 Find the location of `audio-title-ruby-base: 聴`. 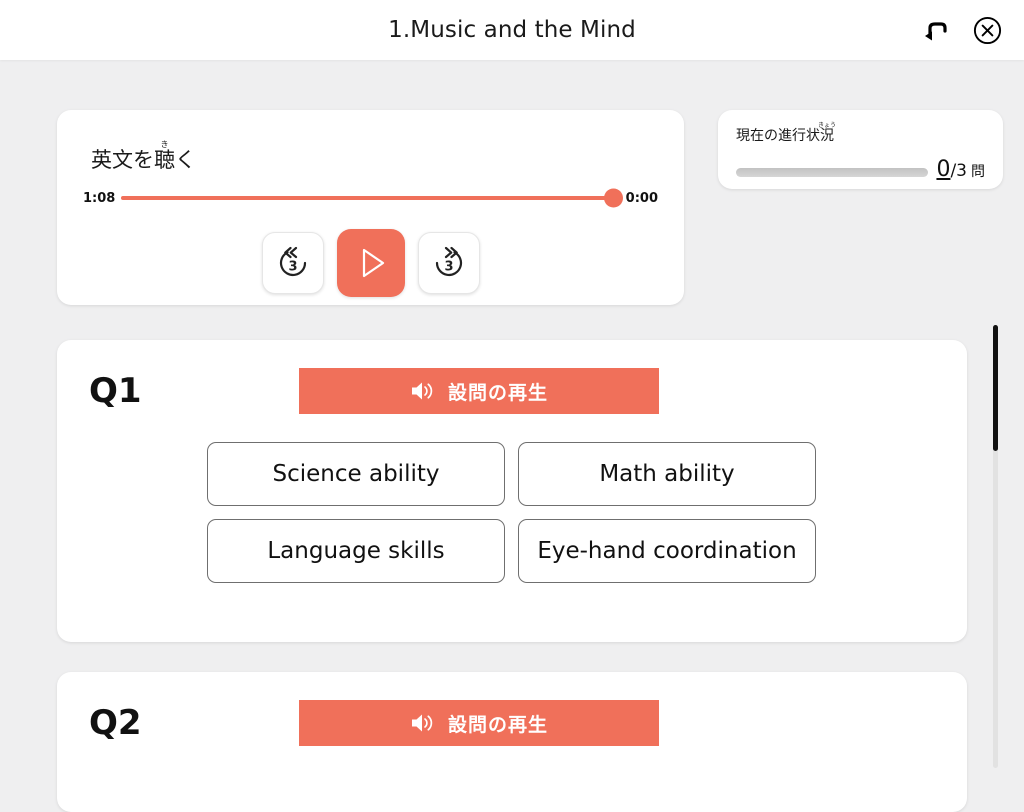

audio-title-ruby-base: 聴 is located at coordinates (164, 160).